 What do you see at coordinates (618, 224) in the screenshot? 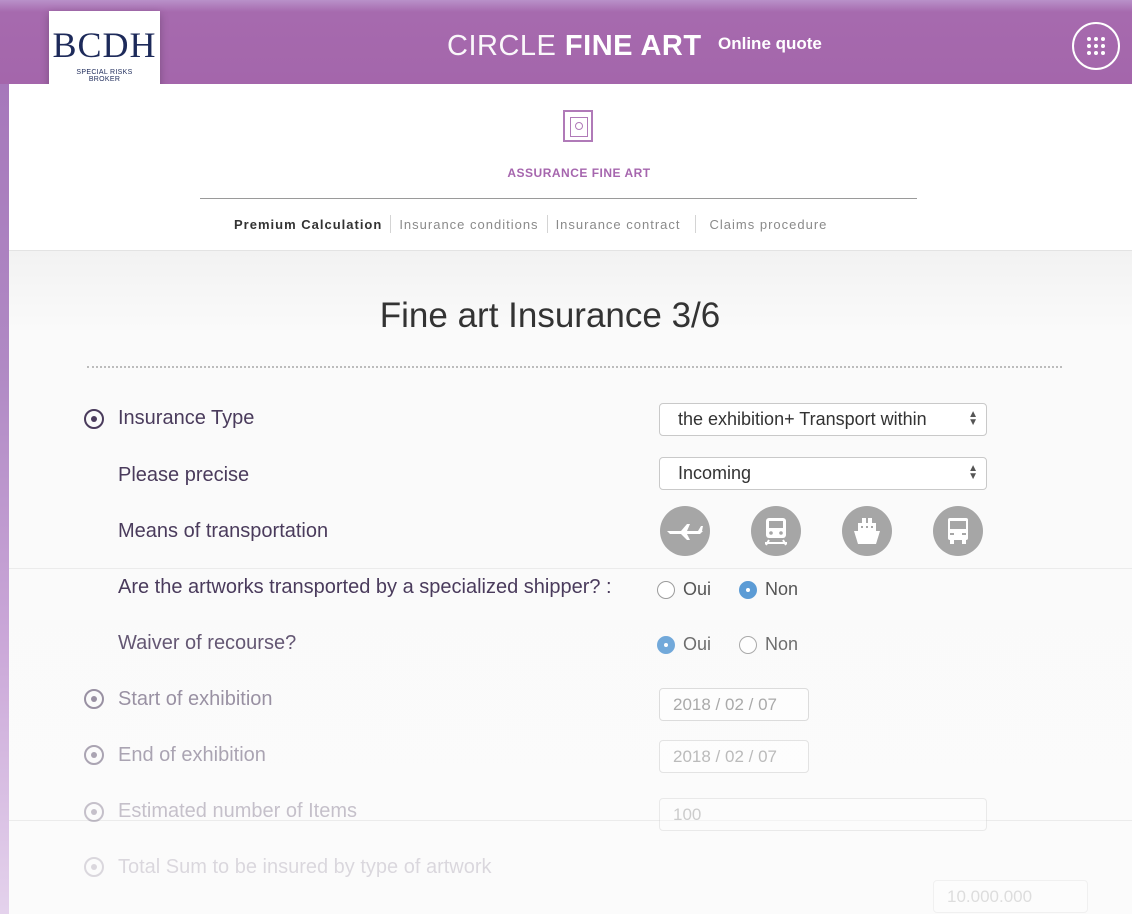
I see `subnav-insurance-contract: Insurance contract` at bounding box center [618, 224].